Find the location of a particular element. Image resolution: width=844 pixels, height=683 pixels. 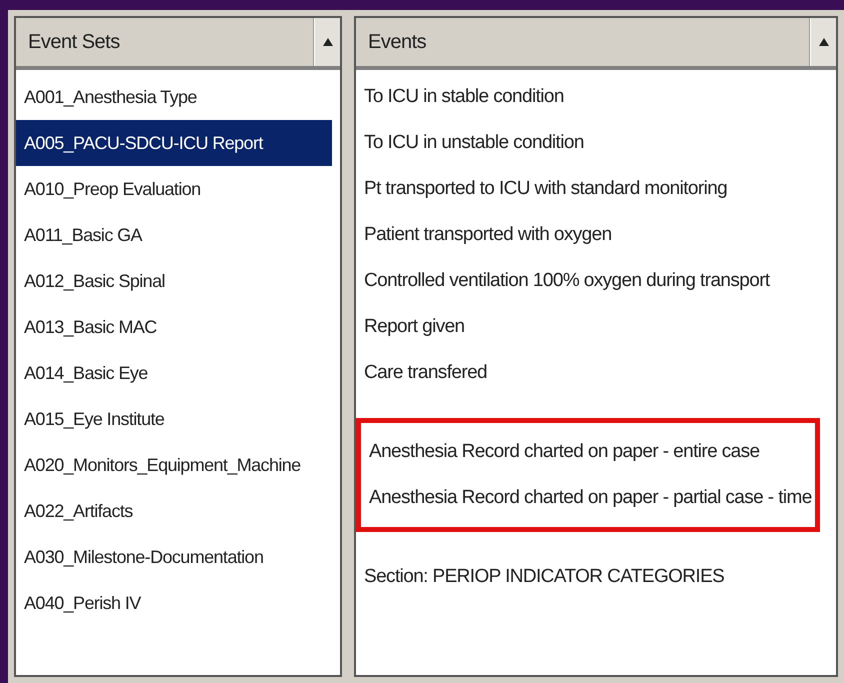

list-item: Pt transported to ICU with standard monitoring is located at coordinates (588, 189).